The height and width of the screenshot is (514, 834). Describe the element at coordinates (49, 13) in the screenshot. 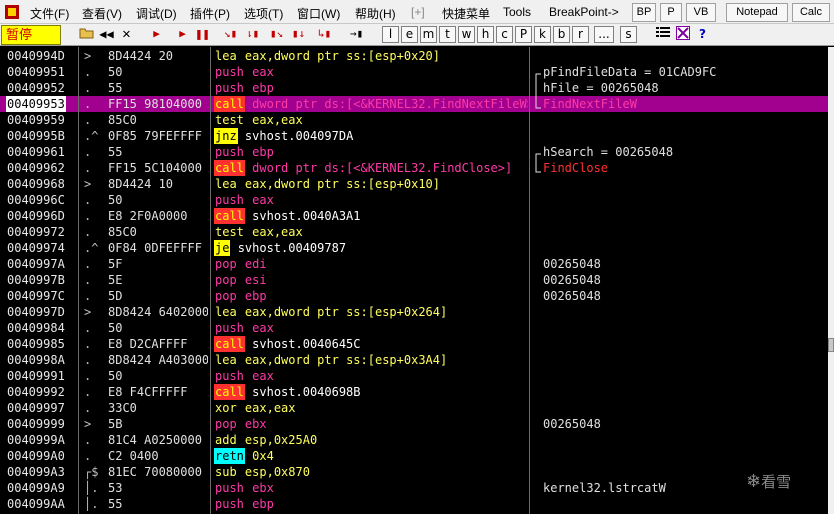

I see `menu-file: 文件(F)` at that location.